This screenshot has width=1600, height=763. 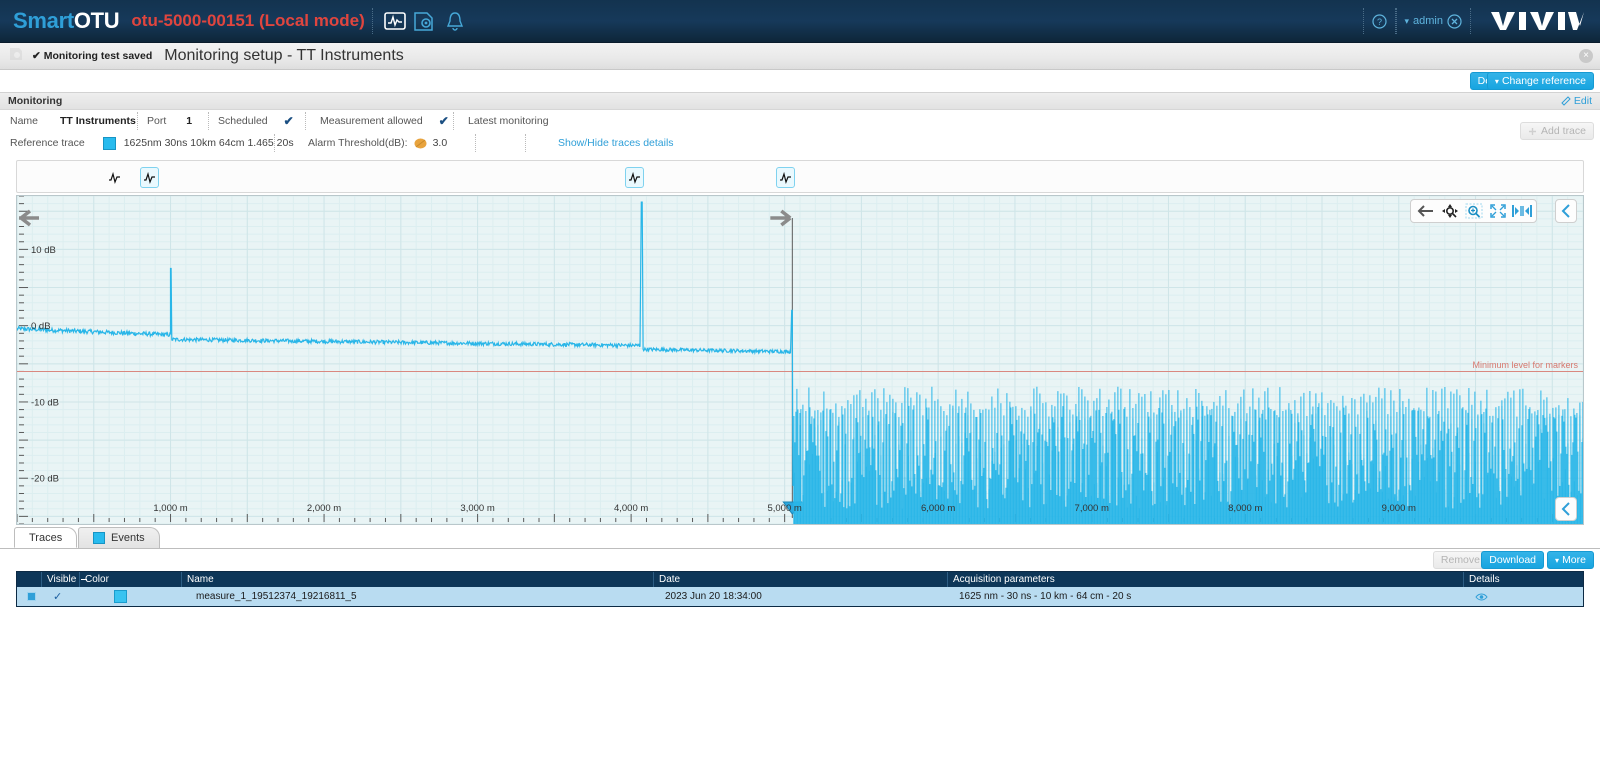 What do you see at coordinates (1521, 211) in the screenshot?
I see `fit-width-icon` at bounding box center [1521, 211].